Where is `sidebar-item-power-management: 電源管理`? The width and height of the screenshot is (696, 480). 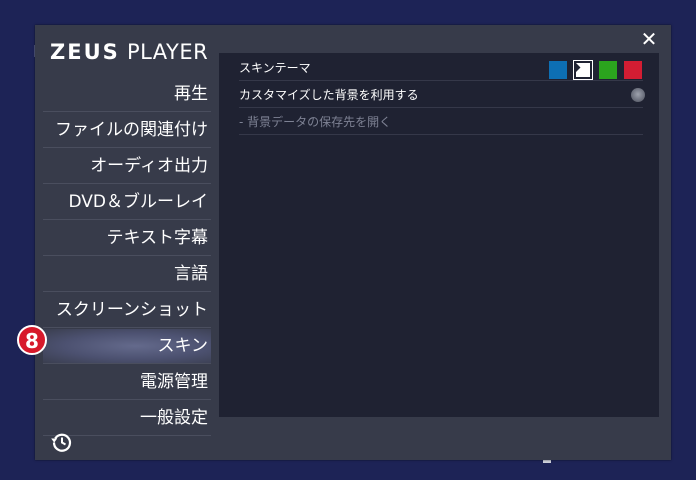 sidebar-item-power-management: 電源管理 is located at coordinates (127, 382).